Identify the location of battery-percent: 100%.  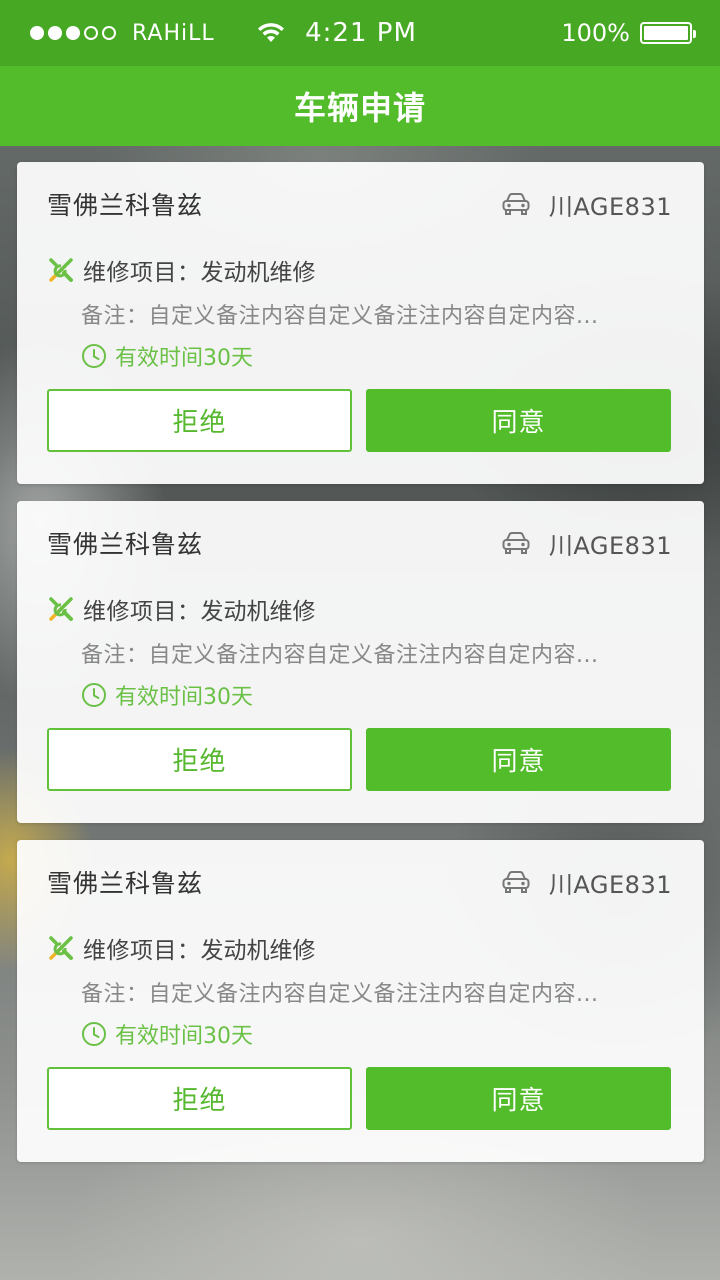
(595, 33).